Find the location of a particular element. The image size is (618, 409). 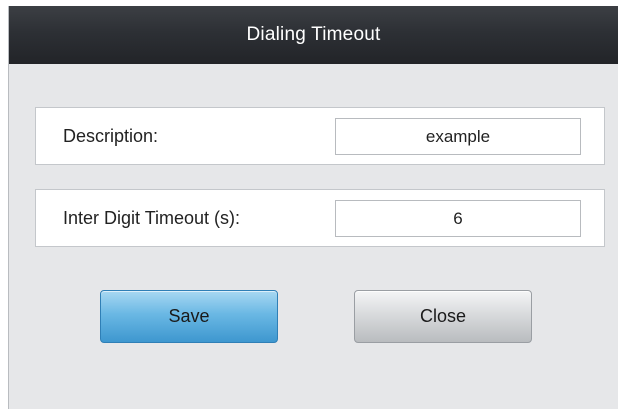

description-label: Description: is located at coordinates (111, 135).